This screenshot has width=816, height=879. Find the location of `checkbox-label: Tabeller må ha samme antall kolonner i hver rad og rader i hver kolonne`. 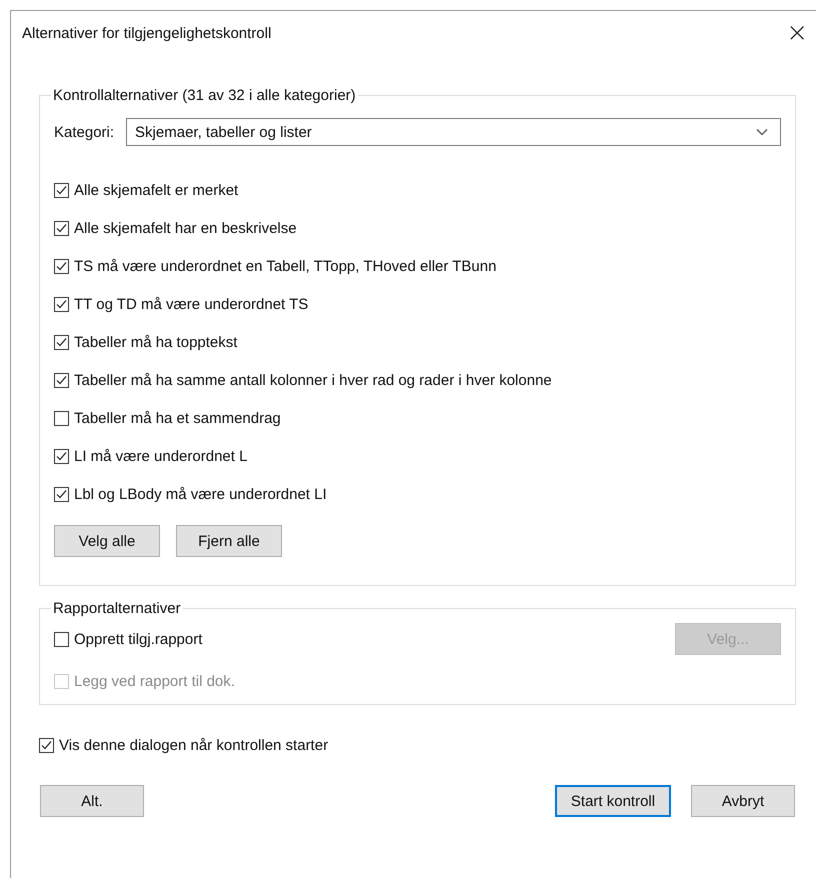

checkbox-label: Tabeller må ha samme antall kolonner i hver rad og rader i hver kolonne is located at coordinates (313, 380).